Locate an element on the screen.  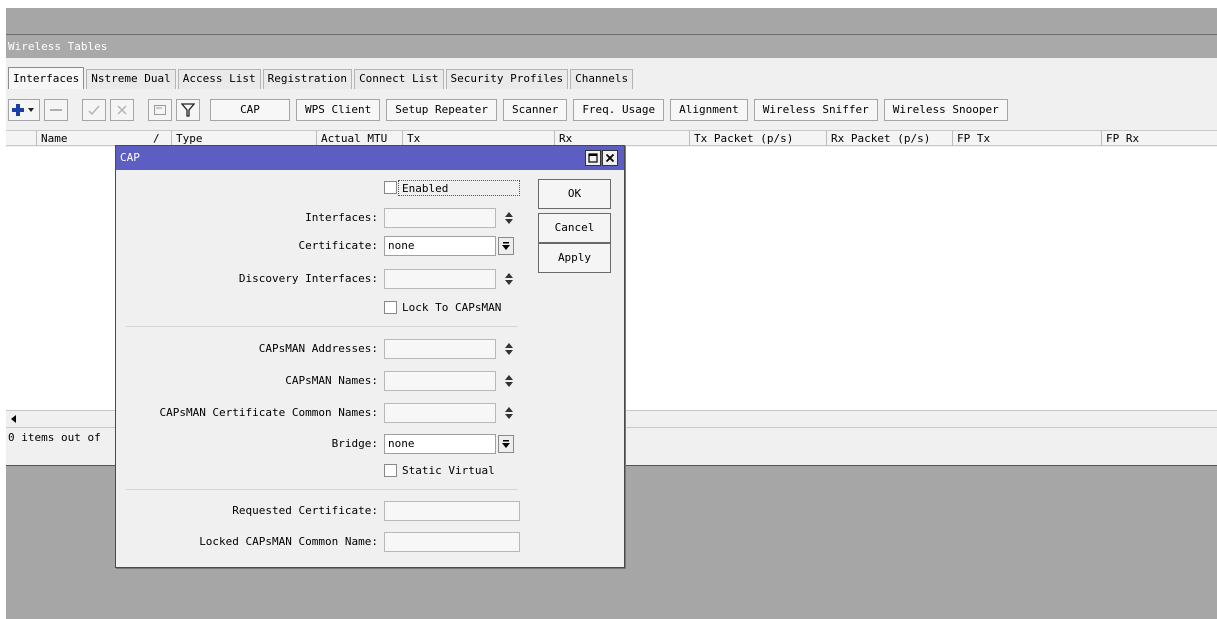
interfaces-spinner-icon is located at coordinates (509, 218).